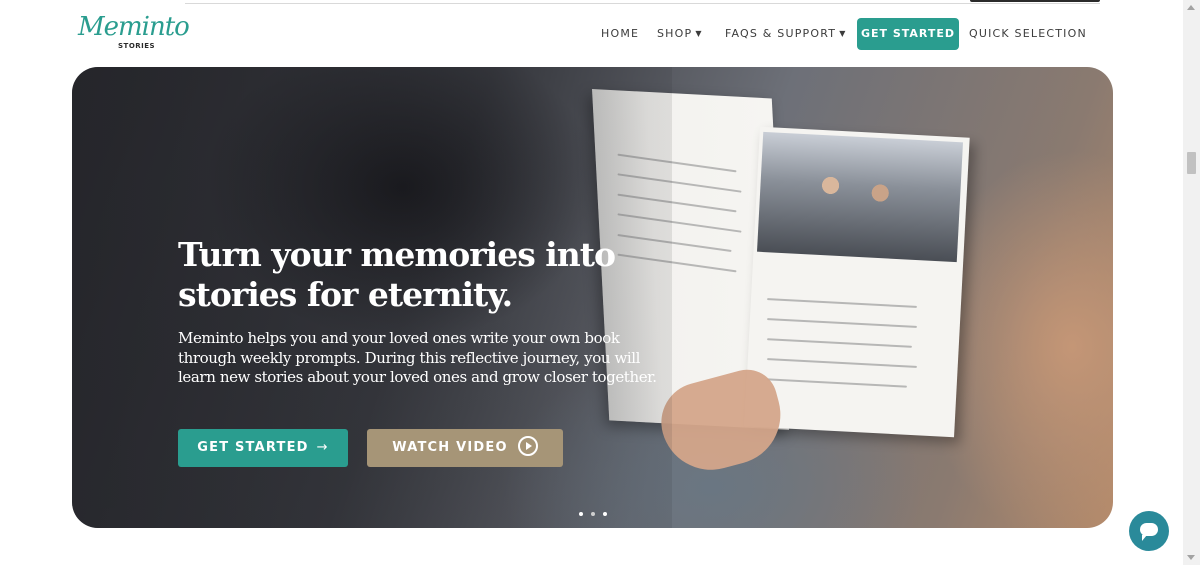 The image size is (1200, 565). What do you see at coordinates (322, 447) in the screenshot?
I see `arrow-right-icon: →` at bounding box center [322, 447].